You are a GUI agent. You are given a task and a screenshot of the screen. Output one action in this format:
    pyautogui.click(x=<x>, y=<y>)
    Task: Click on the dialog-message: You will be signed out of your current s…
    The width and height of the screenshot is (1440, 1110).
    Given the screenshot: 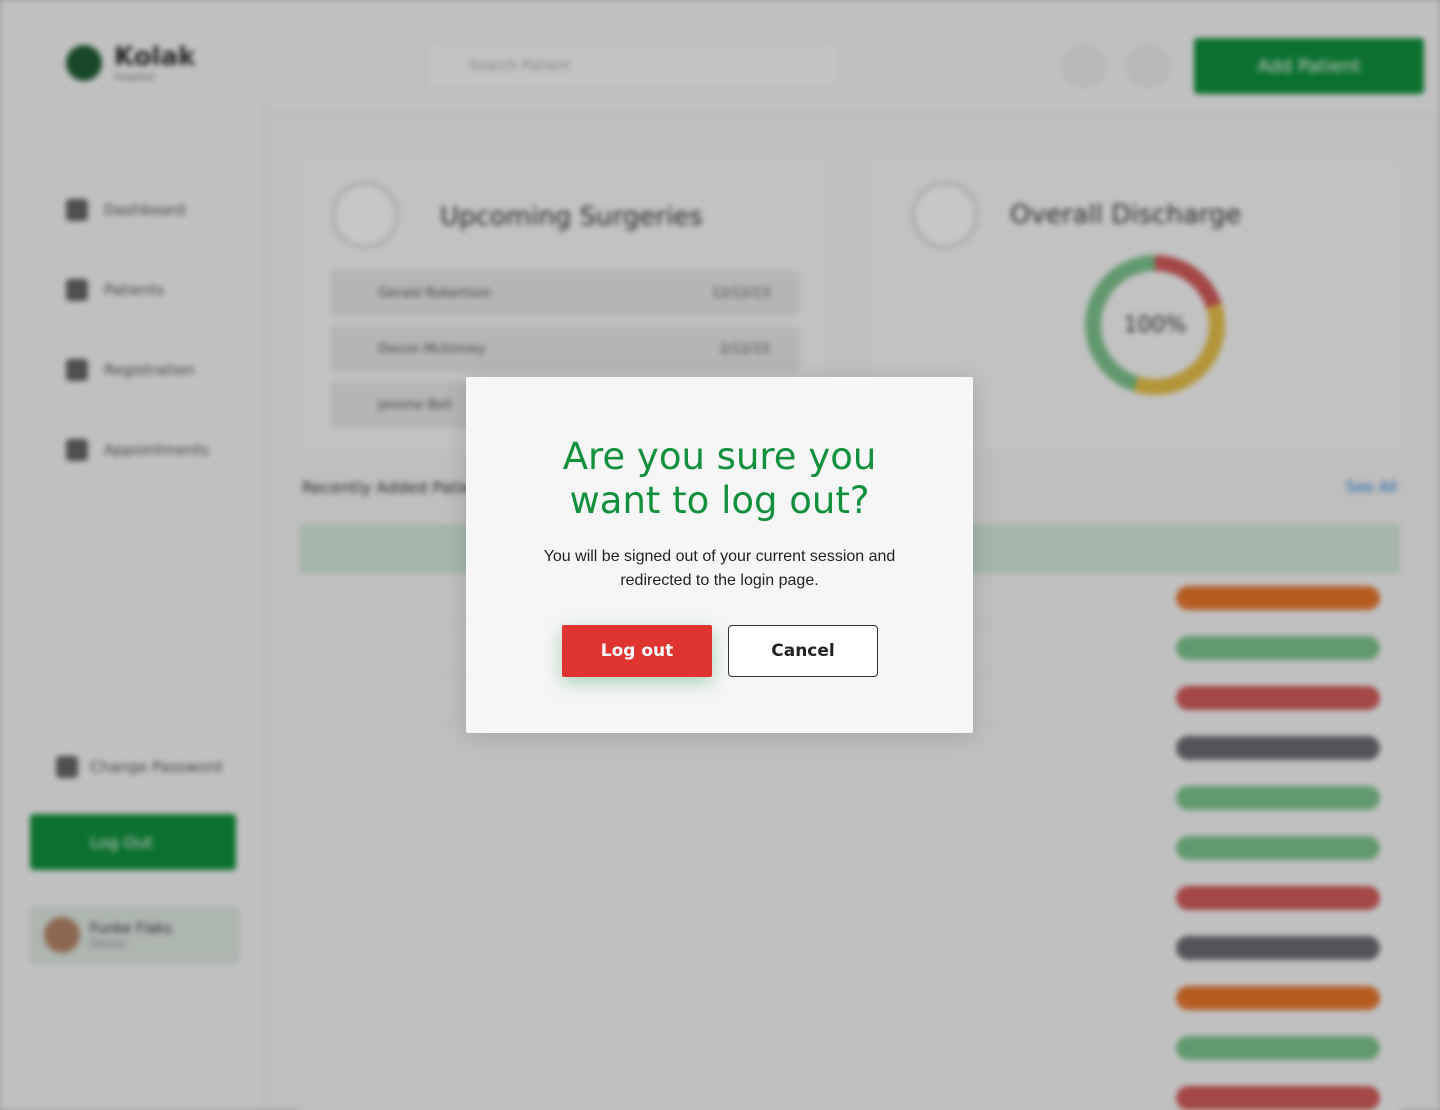 What is the action you would take?
    pyautogui.click(x=719, y=568)
    